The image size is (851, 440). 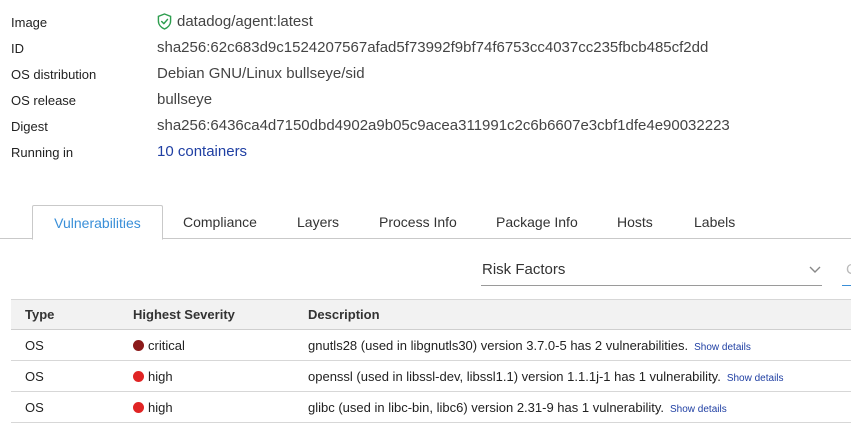 What do you see at coordinates (164, 21) in the screenshot?
I see `verified-shield-icon` at bounding box center [164, 21].